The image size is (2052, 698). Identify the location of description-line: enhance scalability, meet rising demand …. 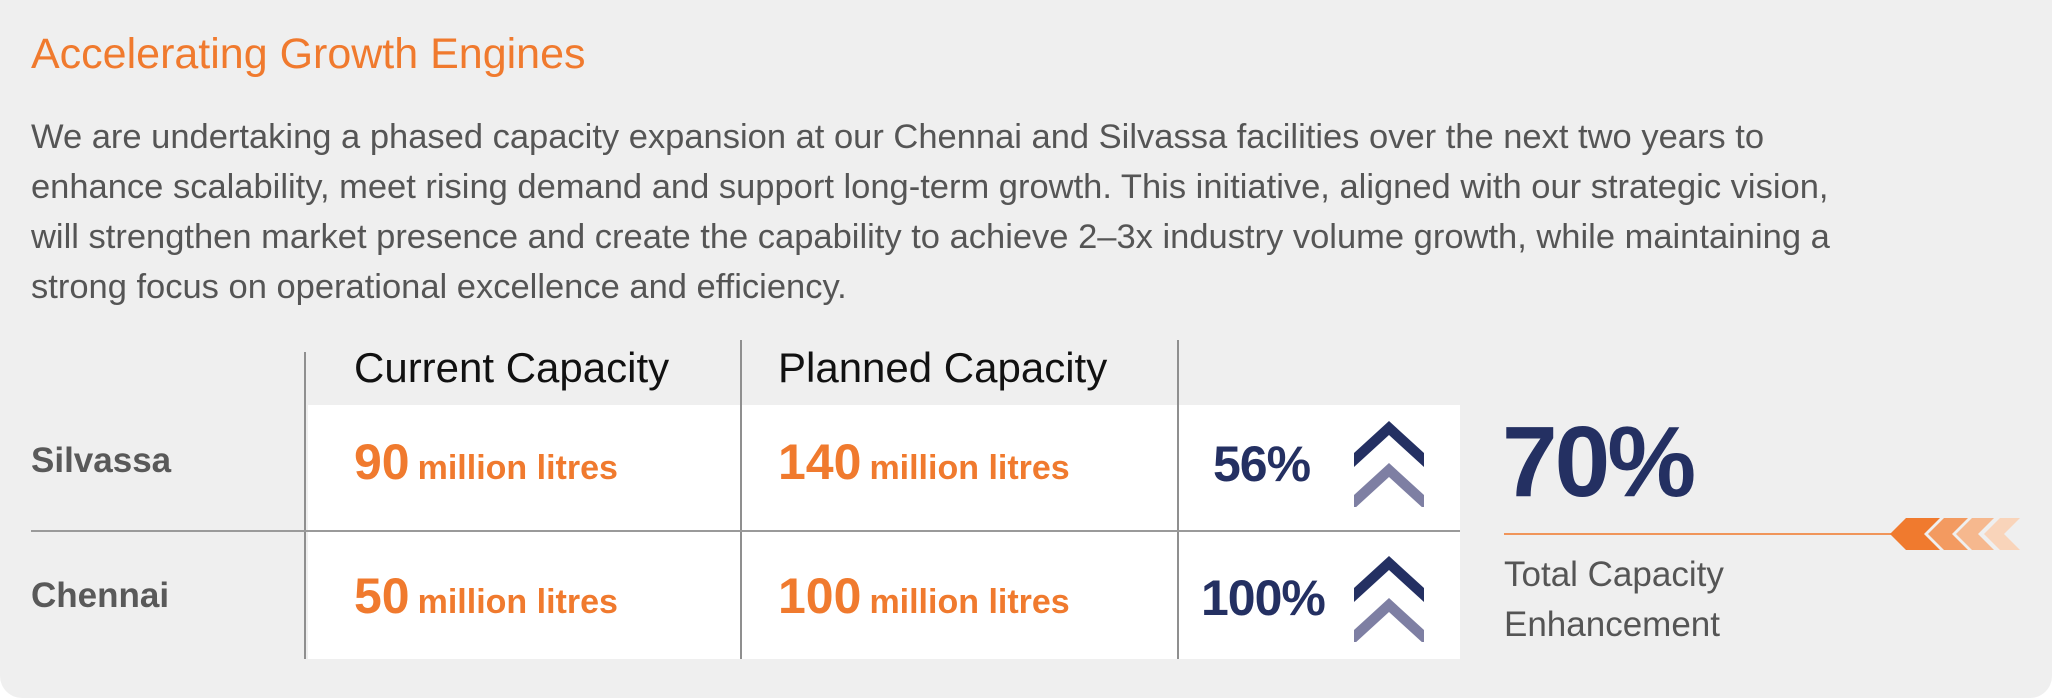
(930, 187).